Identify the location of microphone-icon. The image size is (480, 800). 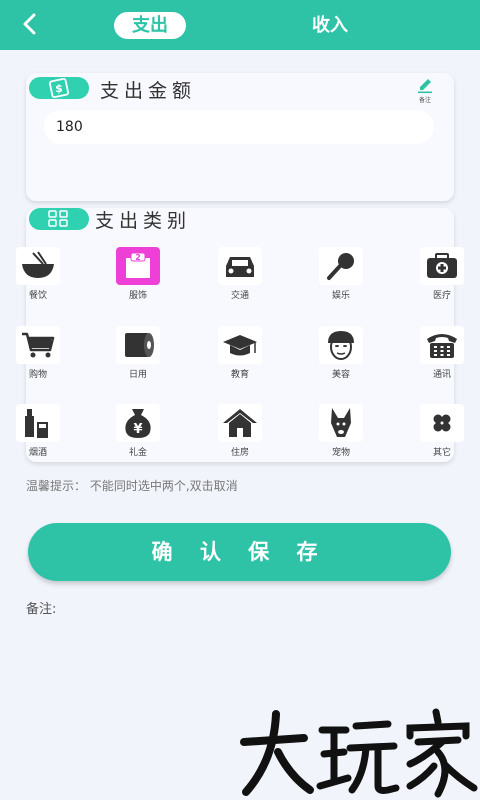
(341, 266).